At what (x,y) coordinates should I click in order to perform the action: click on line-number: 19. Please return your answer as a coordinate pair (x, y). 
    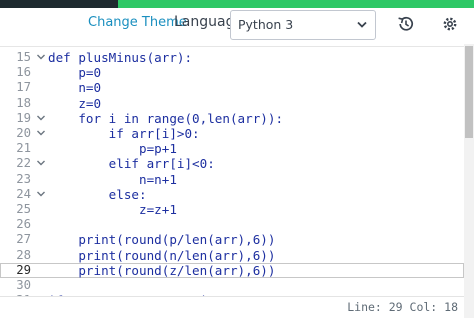
    Looking at the image, I should click on (23, 117).